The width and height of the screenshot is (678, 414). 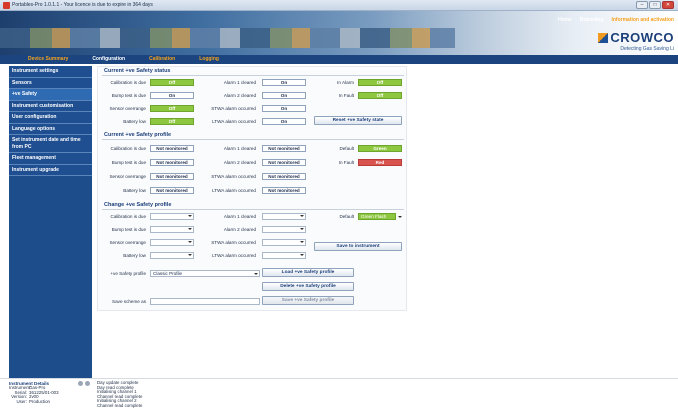 I want to click on change-label: Sensor overrange, so click(x=127, y=242).